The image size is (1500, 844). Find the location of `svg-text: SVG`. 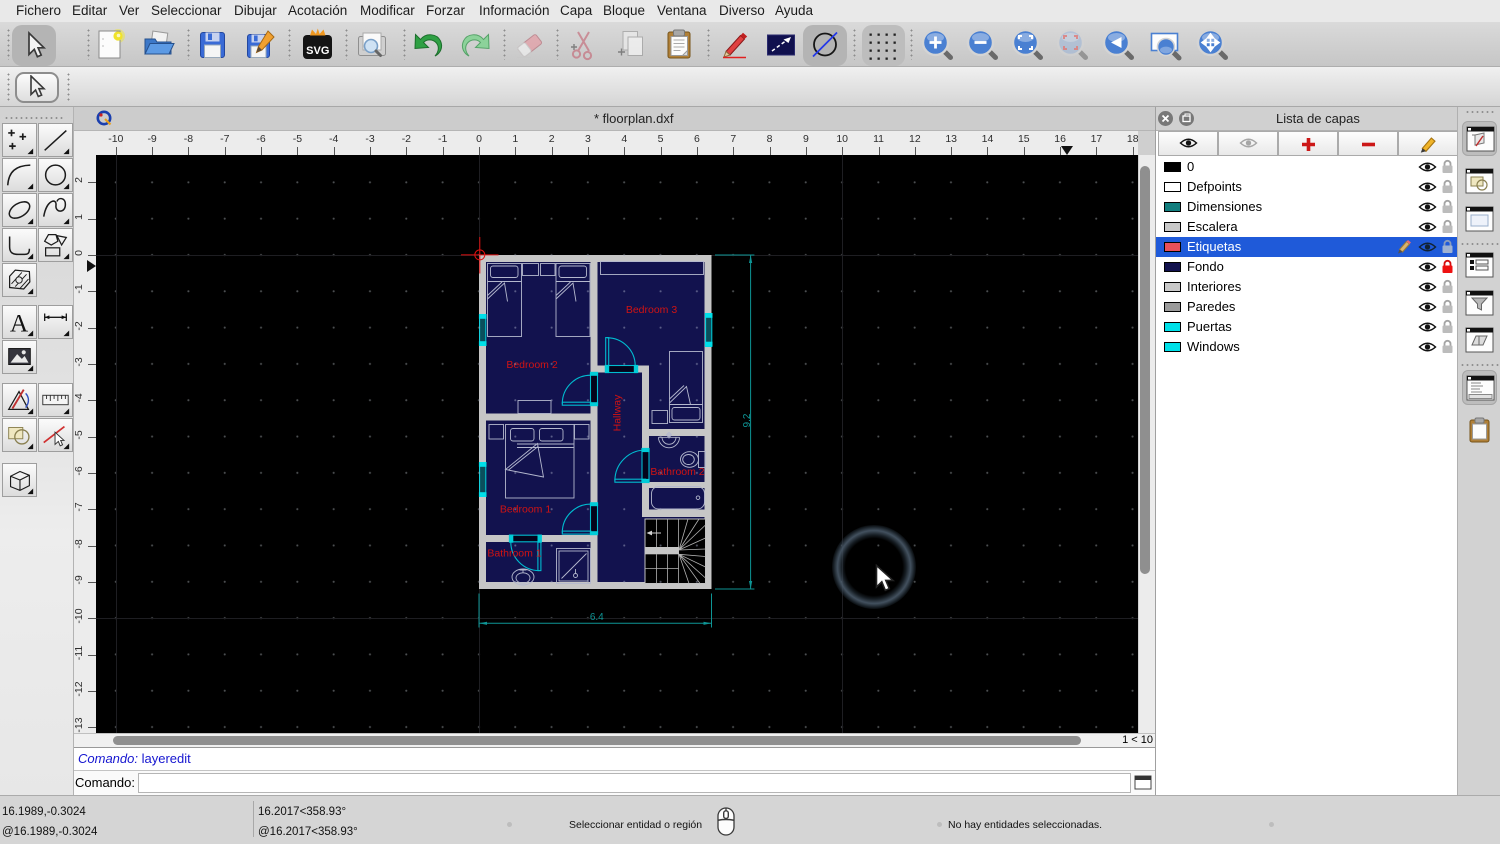

svg-text: SVG is located at coordinates (317, 51).